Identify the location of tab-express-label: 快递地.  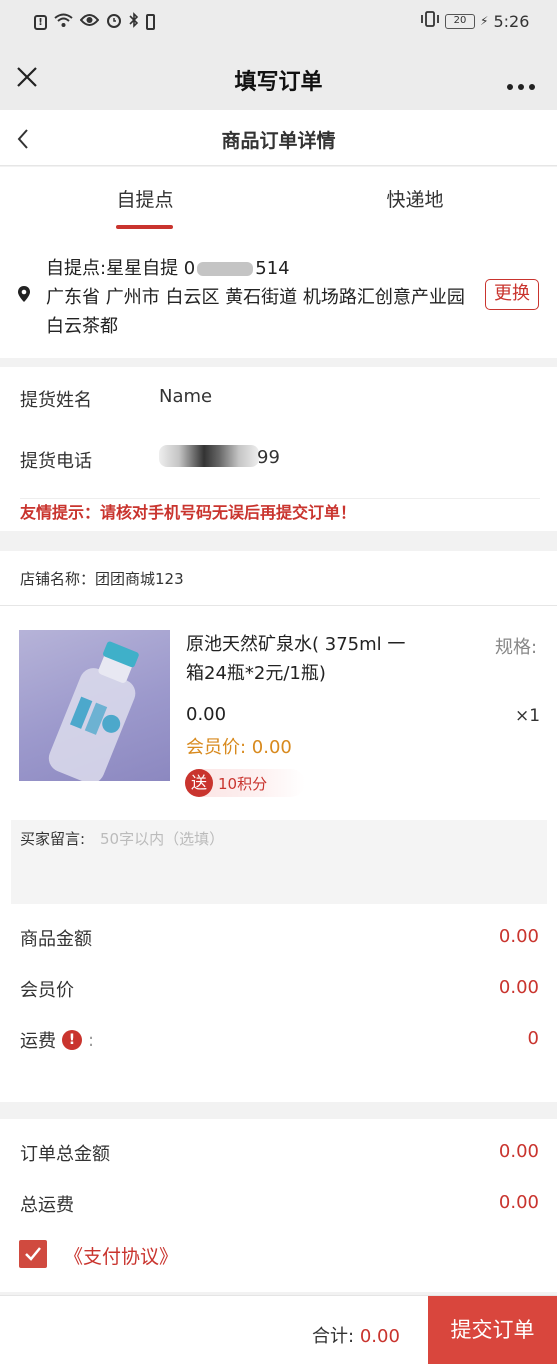
(415, 200).